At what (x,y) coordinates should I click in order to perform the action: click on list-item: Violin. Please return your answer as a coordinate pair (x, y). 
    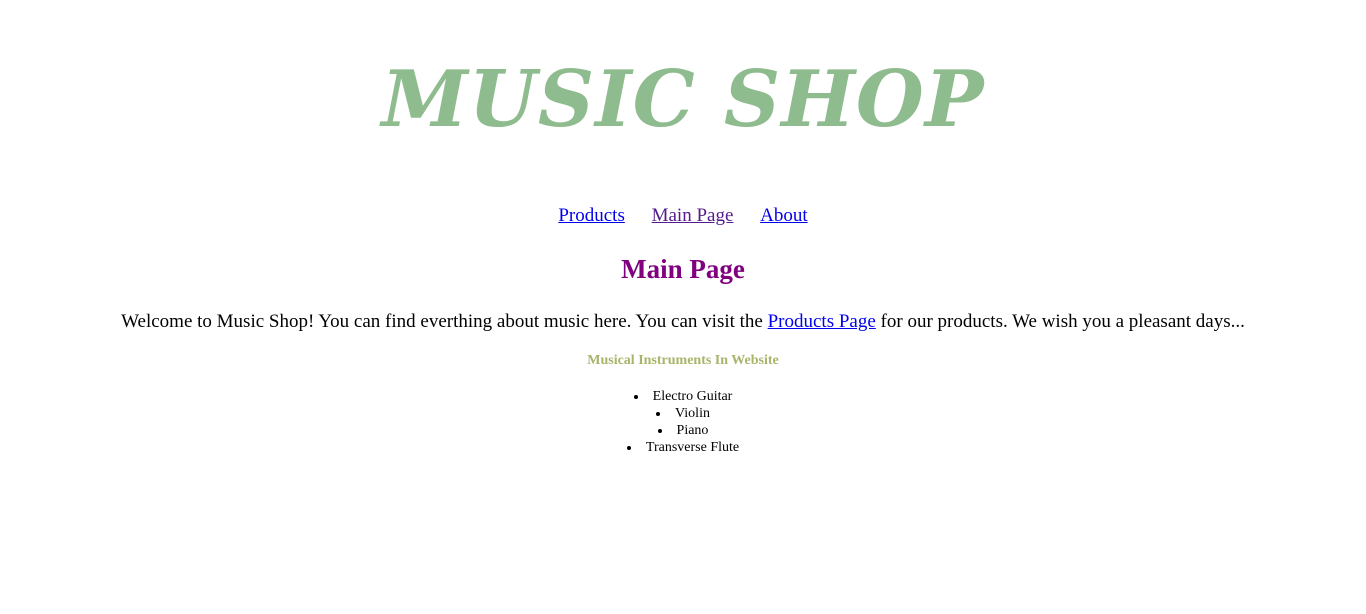
    Looking at the image, I should click on (683, 413).